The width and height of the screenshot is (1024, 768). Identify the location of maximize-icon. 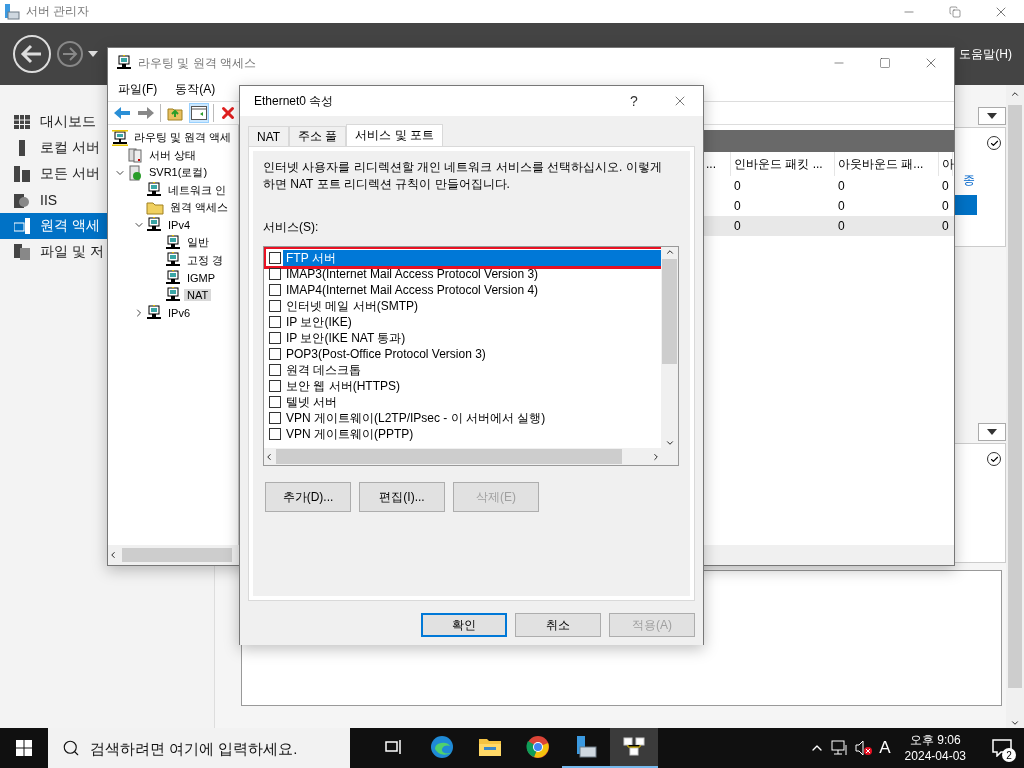
(885, 63).